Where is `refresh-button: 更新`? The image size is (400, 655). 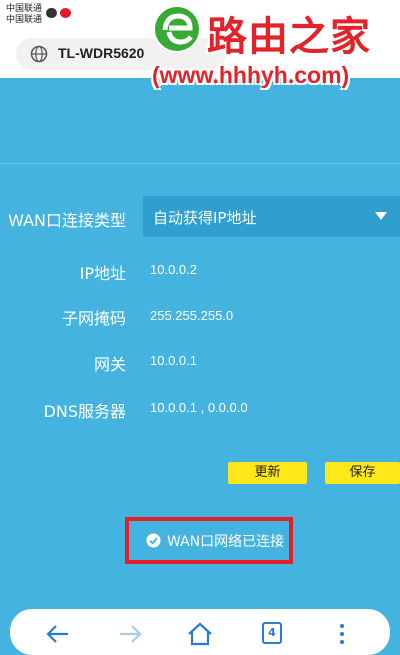
refresh-button: 更新 is located at coordinates (267, 473).